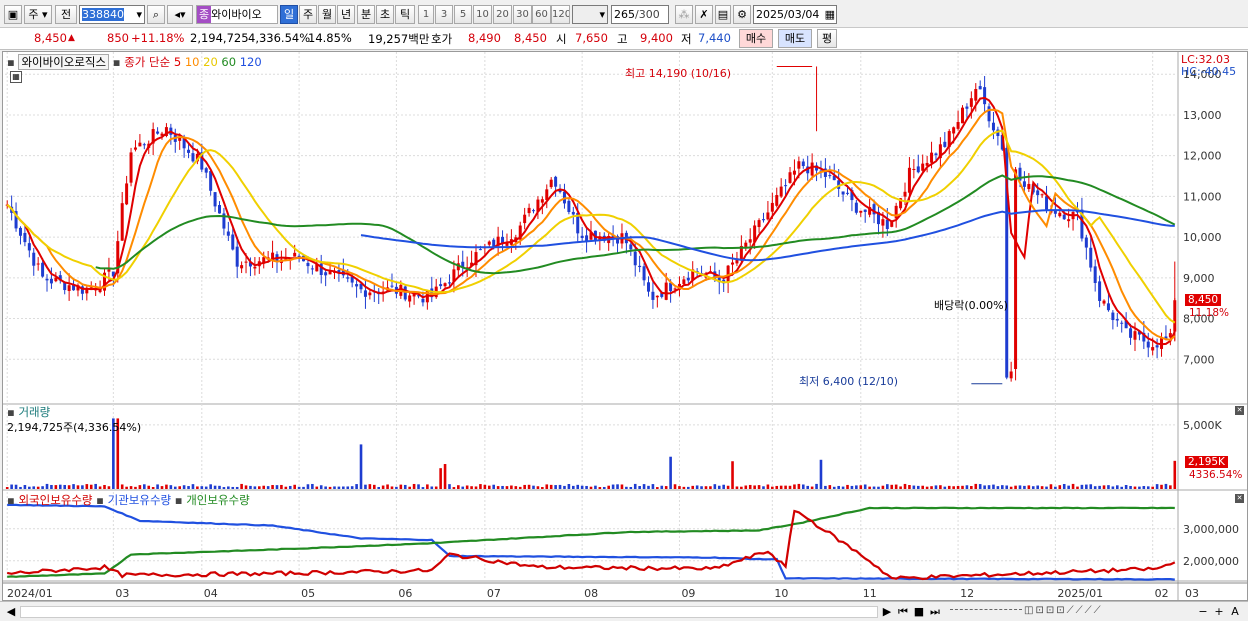 This screenshot has height=621, width=1248. I want to click on draw-icon: ✗, so click(704, 14).